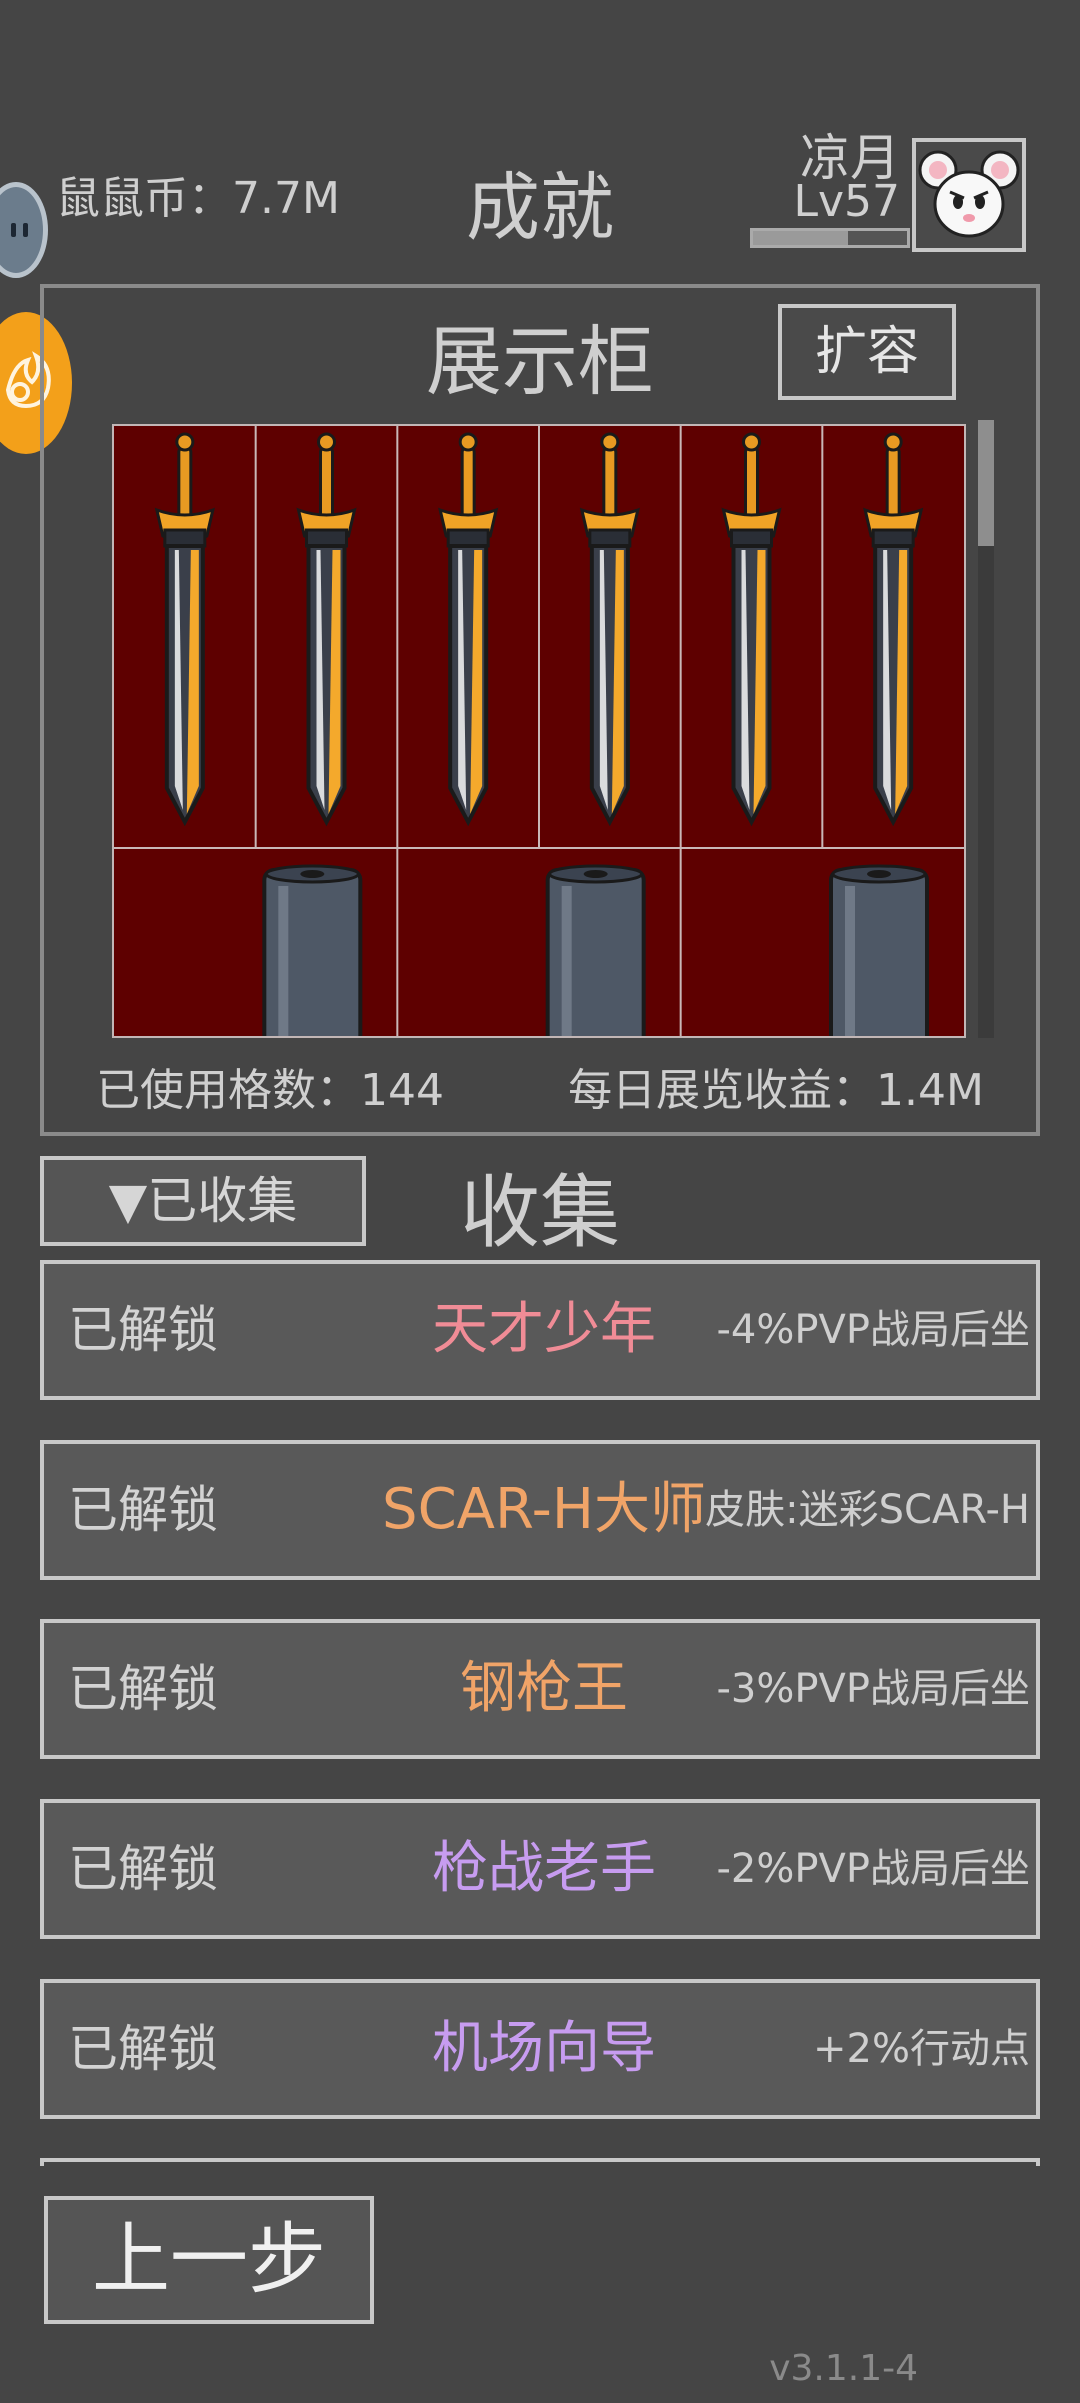 The width and height of the screenshot is (1080, 2403). I want to click on cabinet-scrollbar-thumb, so click(986, 483).